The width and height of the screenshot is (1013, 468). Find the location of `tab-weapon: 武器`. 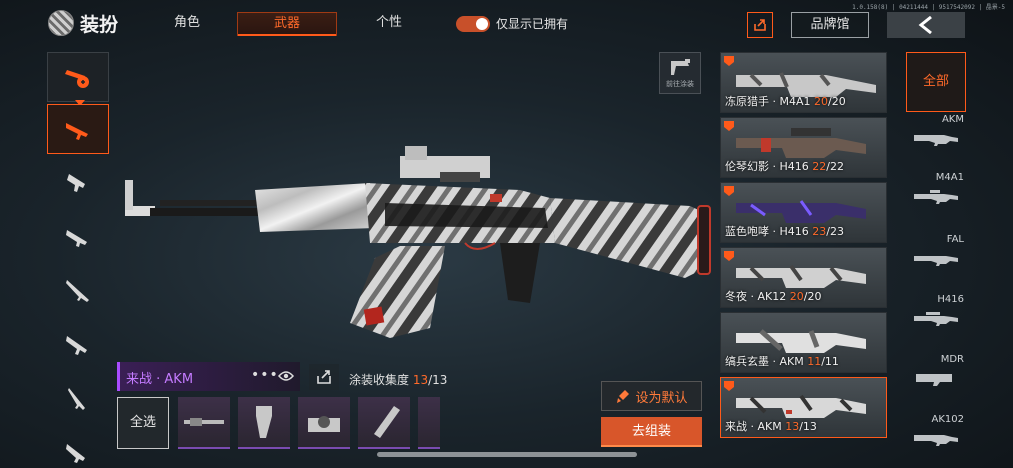

tab-weapon: 武器 is located at coordinates (287, 24).